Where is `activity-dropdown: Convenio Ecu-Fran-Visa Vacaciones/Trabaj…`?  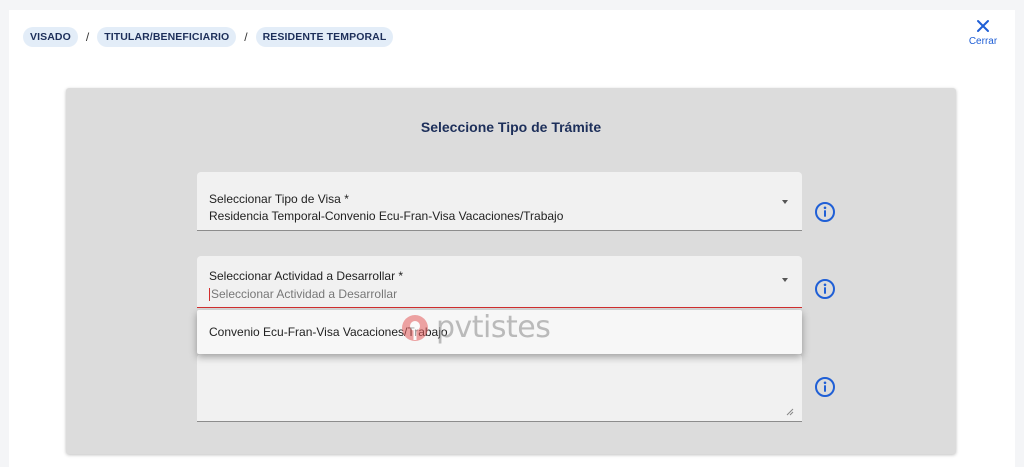 activity-dropdown: Convenio Ecu-Fran-Visa Vacaciones/Trabaj… is located at coordinates (499, 332).